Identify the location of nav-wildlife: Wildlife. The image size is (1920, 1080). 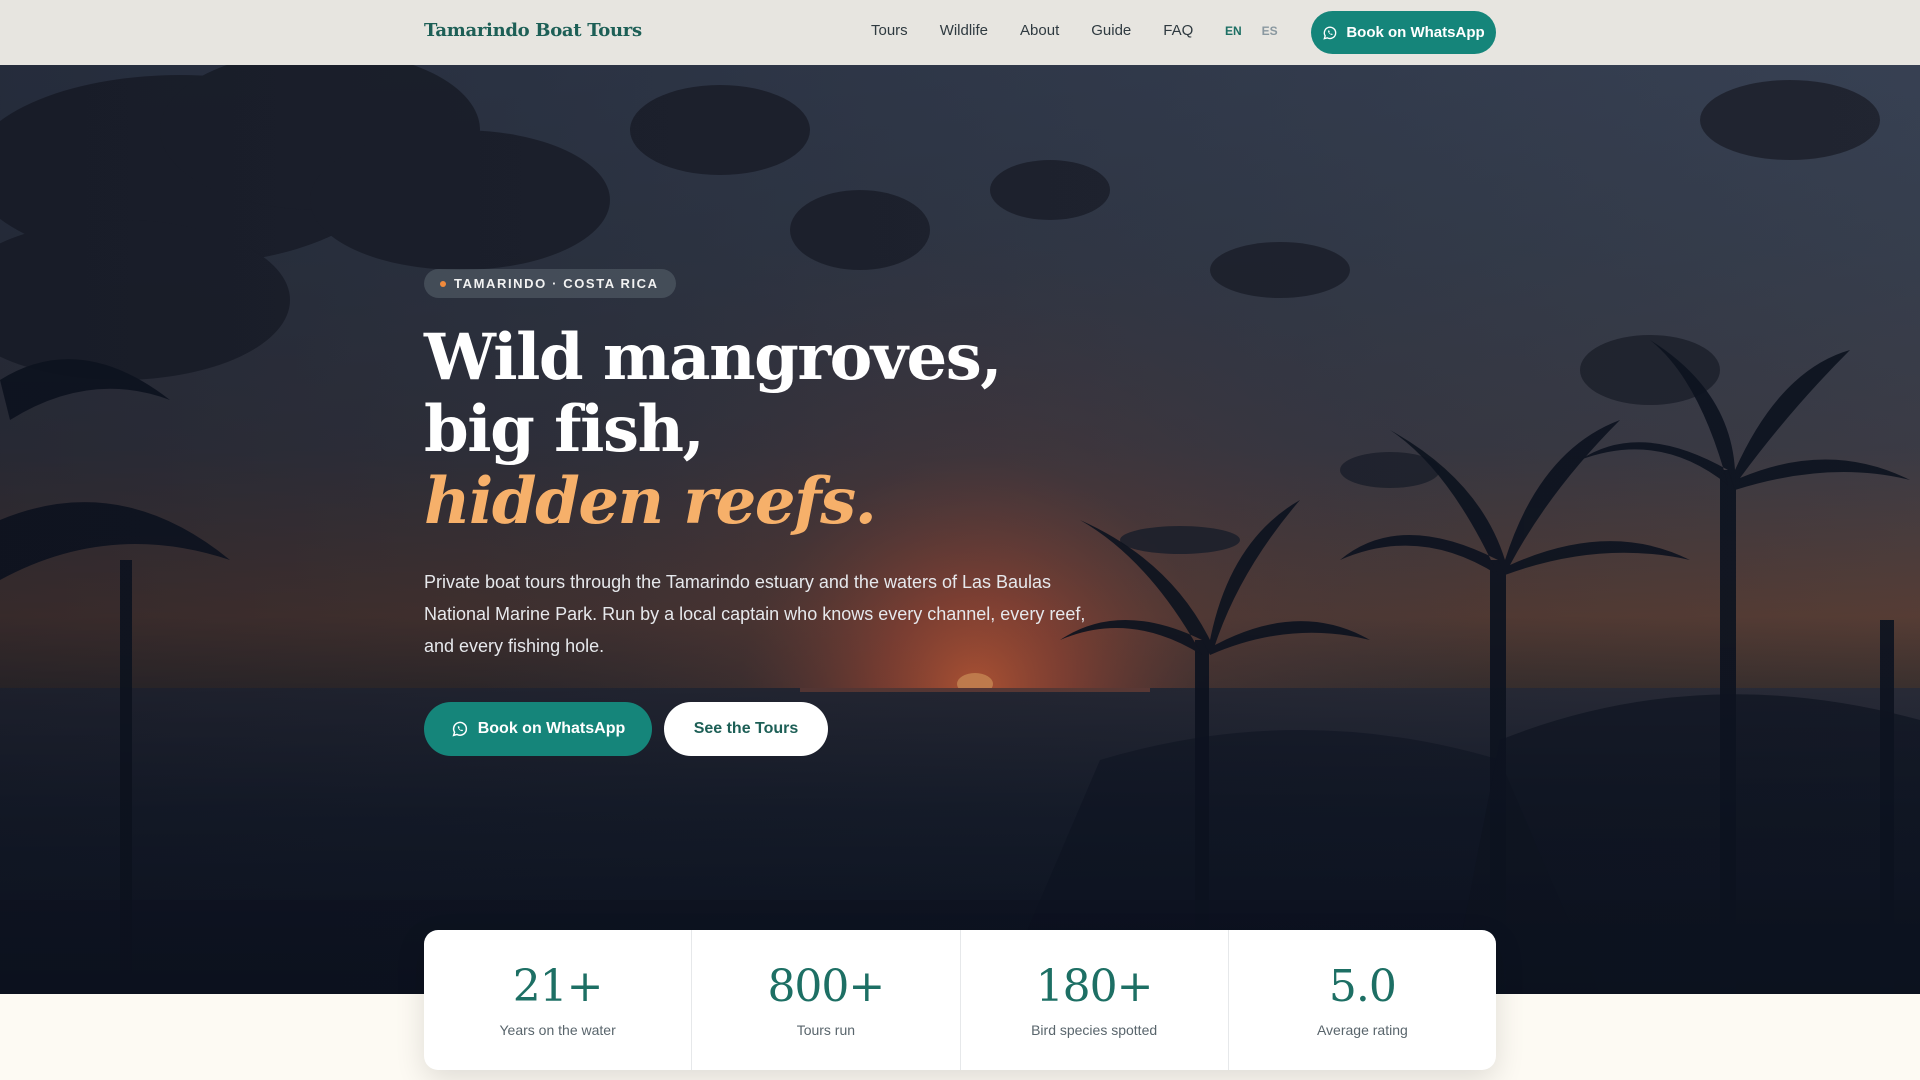
(964, 30).